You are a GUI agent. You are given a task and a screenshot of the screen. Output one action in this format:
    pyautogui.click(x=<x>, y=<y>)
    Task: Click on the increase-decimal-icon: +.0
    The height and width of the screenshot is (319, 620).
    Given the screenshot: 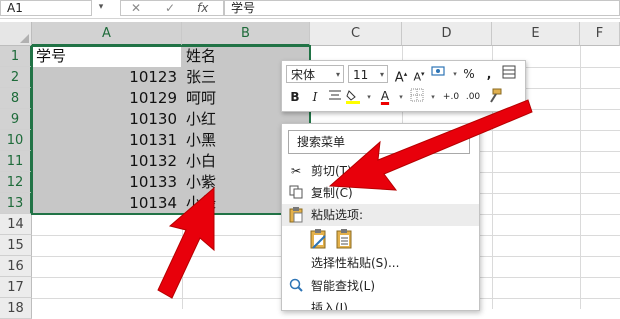 What is the action you would take?
    pyautogui.click(x=451, y=97)
    